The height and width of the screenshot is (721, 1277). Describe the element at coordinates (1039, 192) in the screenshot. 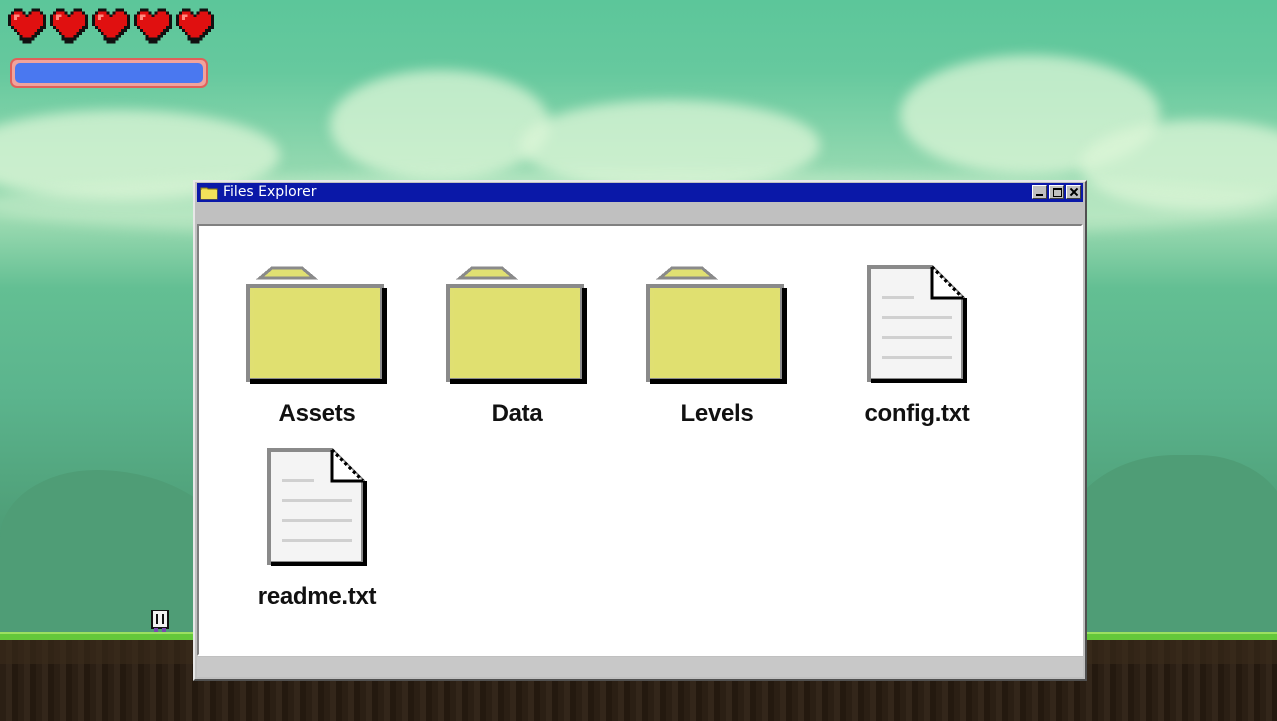

I see `minimize-button` at that location.